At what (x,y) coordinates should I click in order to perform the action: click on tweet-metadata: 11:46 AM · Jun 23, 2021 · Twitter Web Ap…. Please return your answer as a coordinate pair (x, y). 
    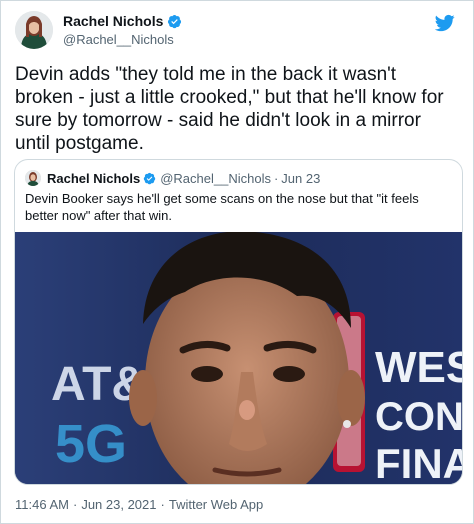
    Looking at the image, I should click on (139, 504).